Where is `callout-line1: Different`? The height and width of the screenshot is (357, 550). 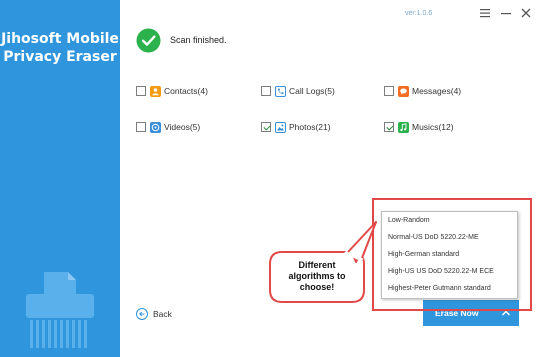 callout-line1: Different is located at coordinates (317, 265).